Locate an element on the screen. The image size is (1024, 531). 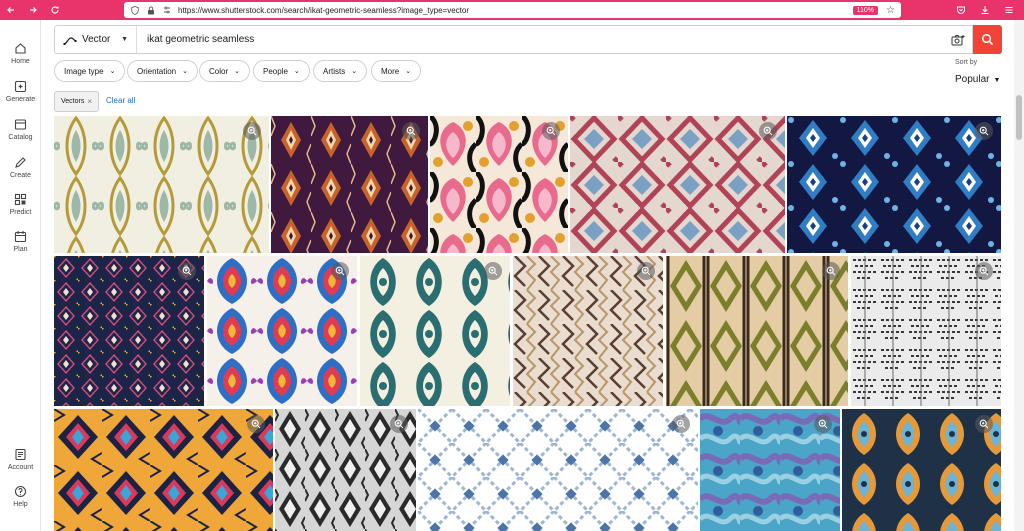
rail-item-predict: Predict is located at coordinates (20, 204).